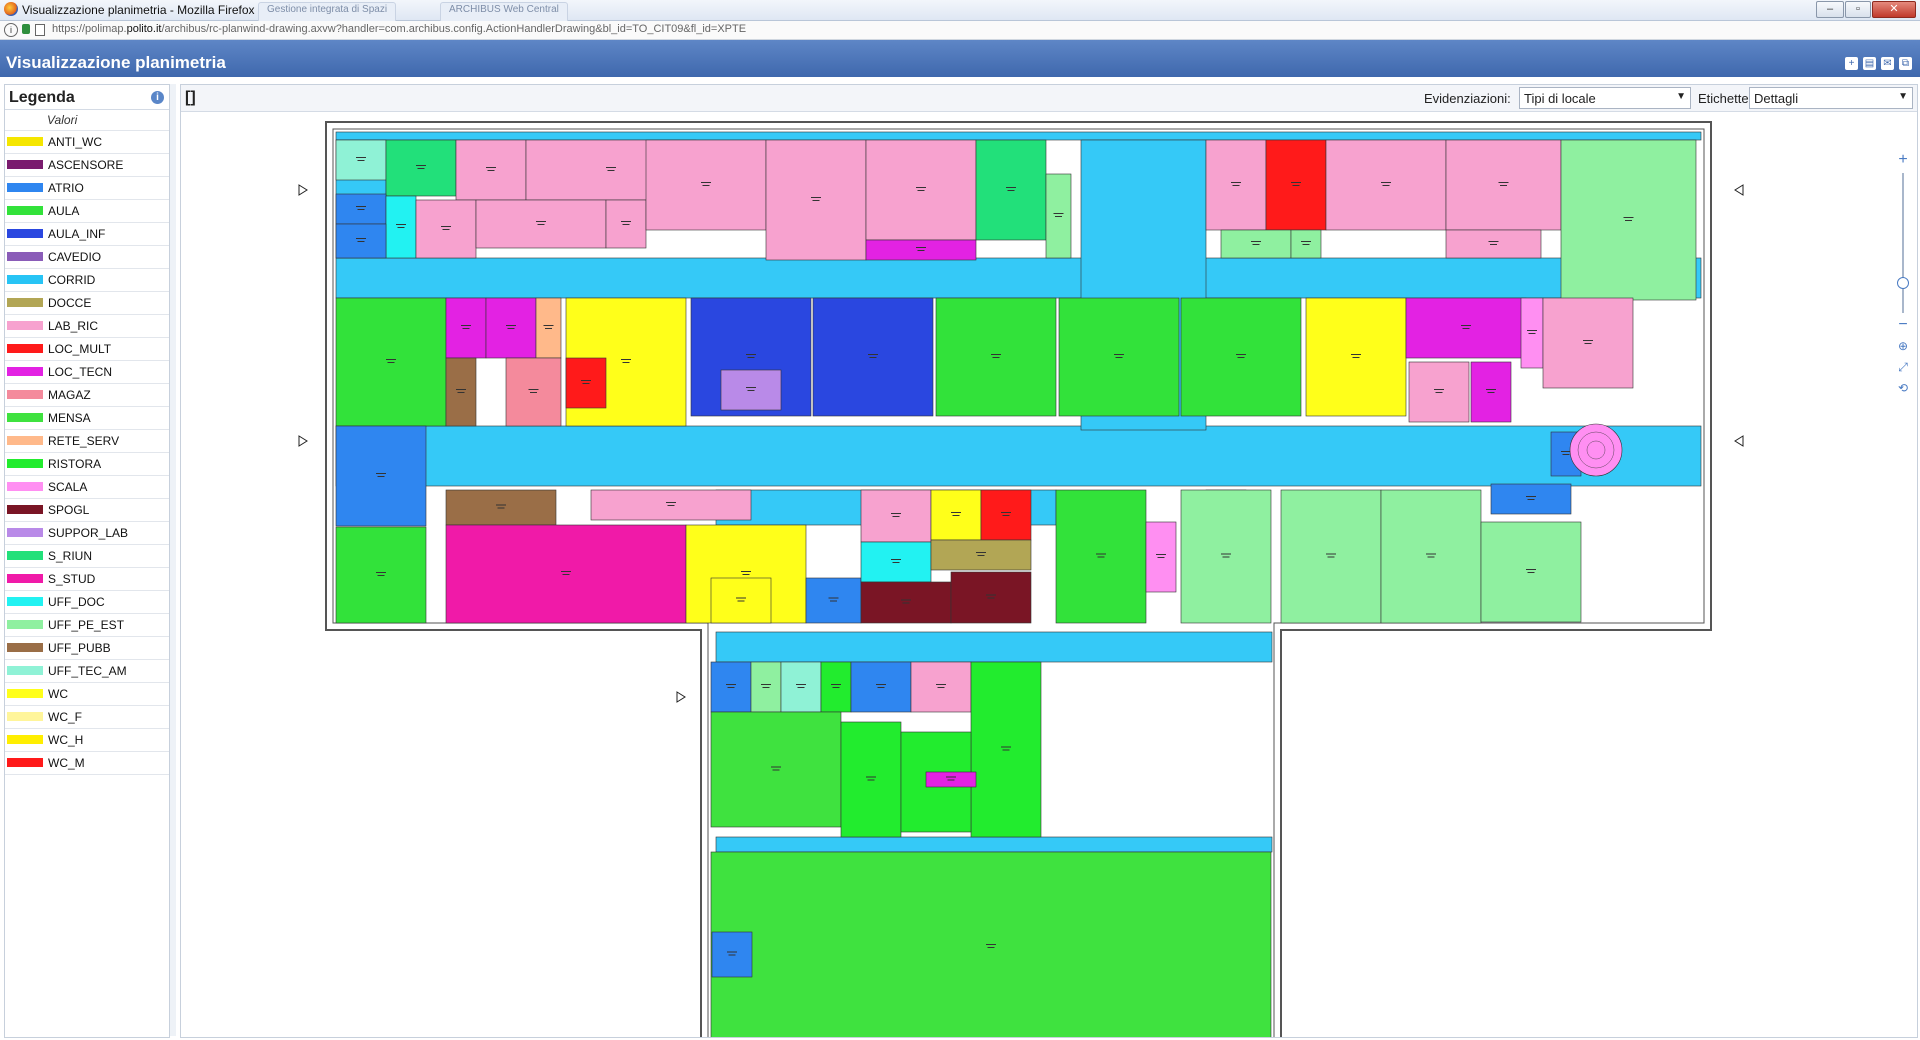  What do you see at coordinates (80, 349) in the screenshot?
I see `legend-label: LOC_MULT` at bounding box center [80, 349].